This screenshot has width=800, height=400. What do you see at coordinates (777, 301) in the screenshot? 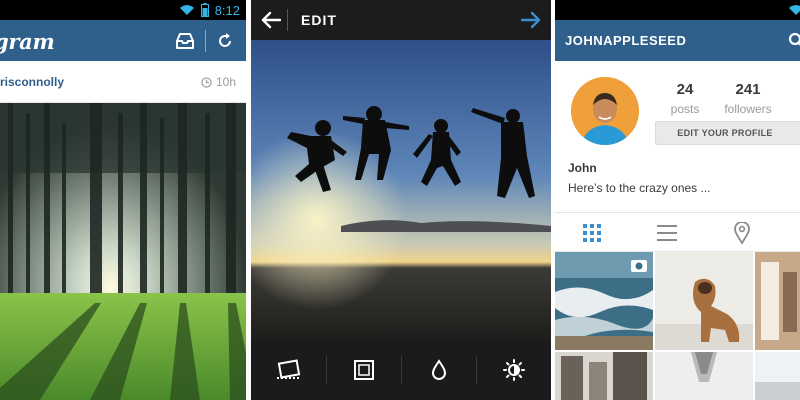
I see `grid-photo-interior` at bounding box center [777, 301].